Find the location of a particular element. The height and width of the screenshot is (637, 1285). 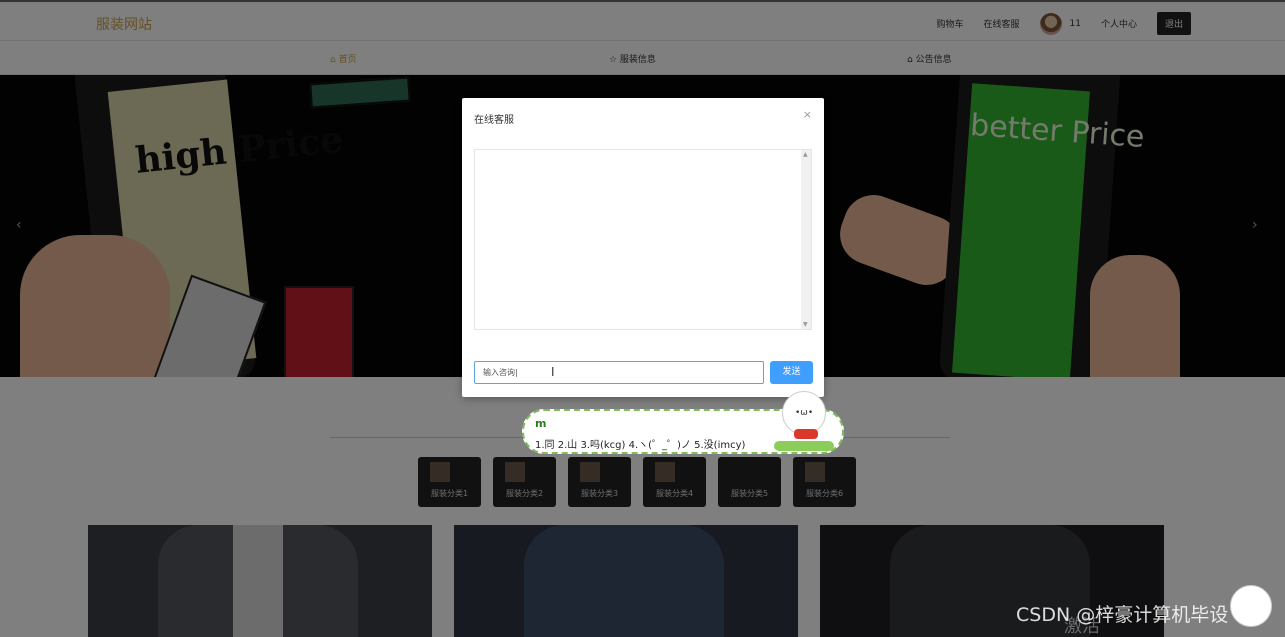

corner-mascot-icon is located at coordinates (1251, 606).